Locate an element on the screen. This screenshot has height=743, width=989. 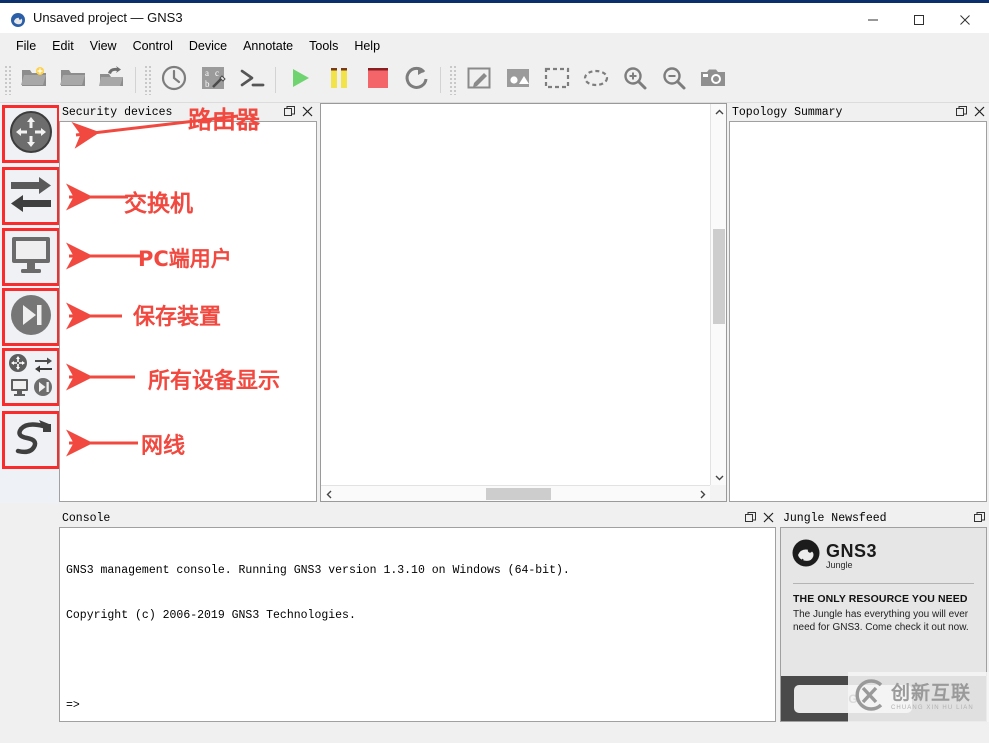
folder-save-icon is located at coordinates (112, 80).